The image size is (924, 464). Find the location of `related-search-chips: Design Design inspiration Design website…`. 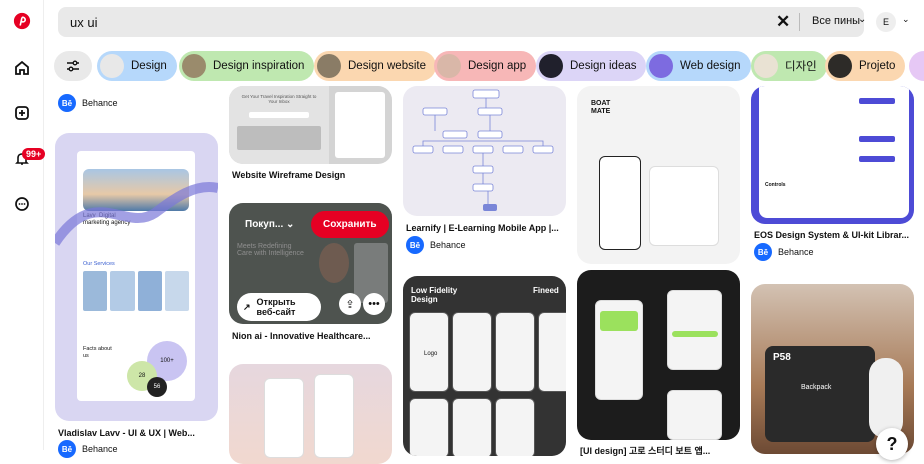

related-search-chips: Design Design inspiration Design website… is located at coordinates (484, 66).